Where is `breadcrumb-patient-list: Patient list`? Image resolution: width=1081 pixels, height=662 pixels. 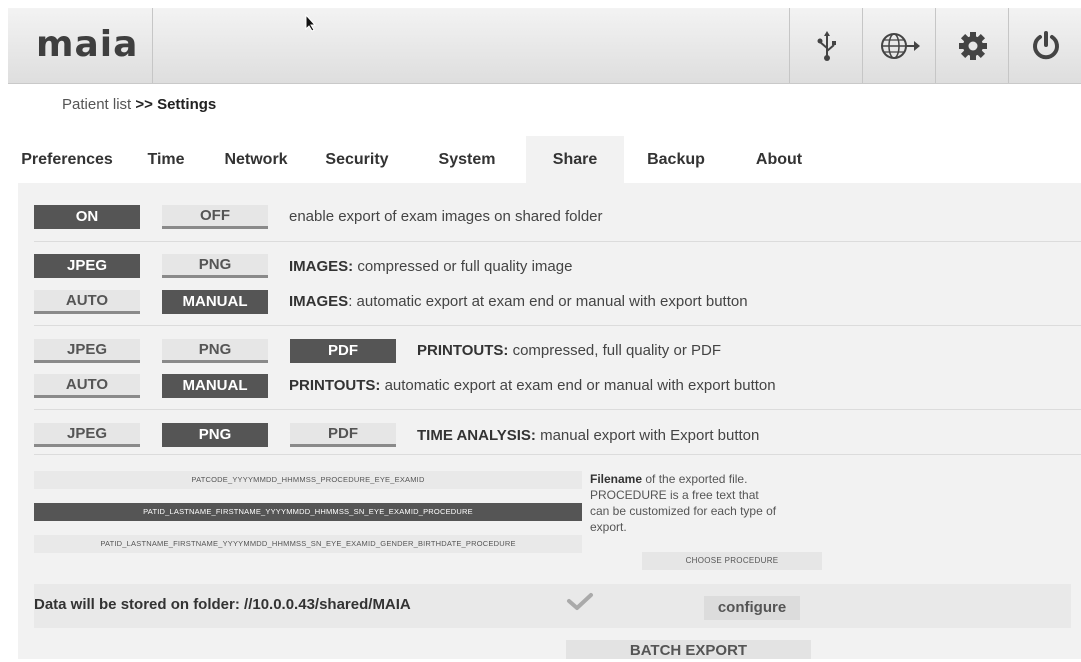
breadcrumb-patient-list: Patient list is located at coordinates (96, 104).